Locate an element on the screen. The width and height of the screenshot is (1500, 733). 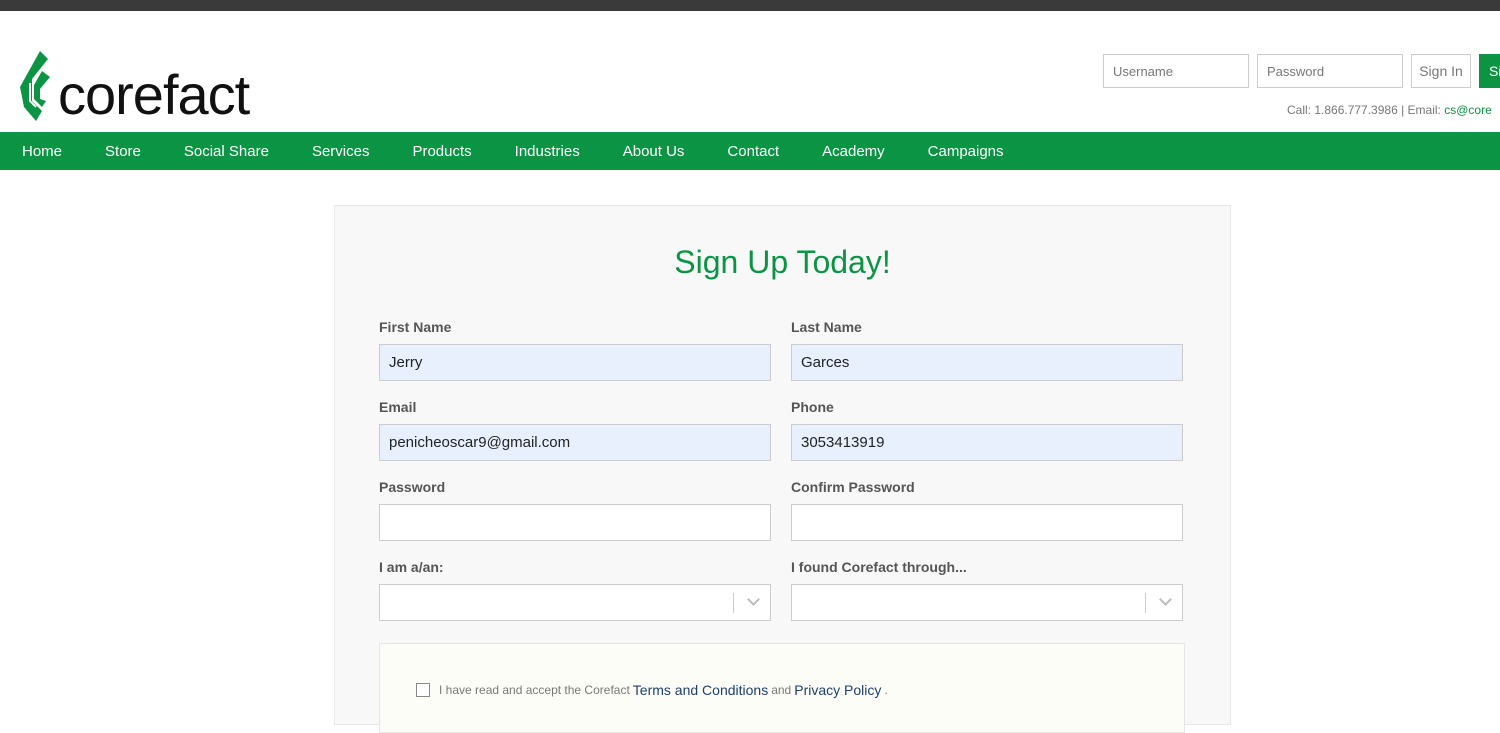
found-through-select is located at coordinates (987, 602).